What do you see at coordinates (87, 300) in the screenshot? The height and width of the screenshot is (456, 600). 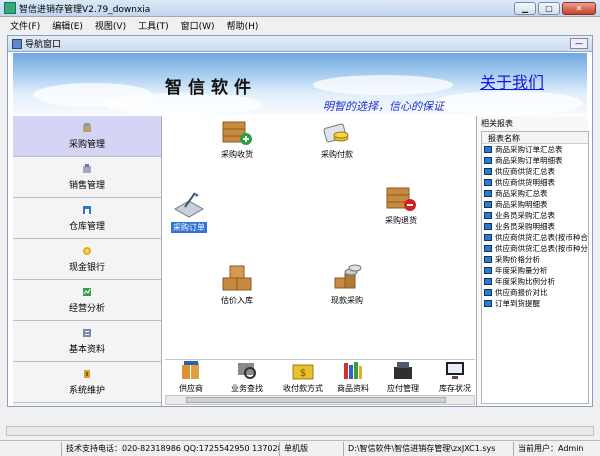 I see `sidebar-item-analysis: 经营分析` at bounding box center [87, 300].